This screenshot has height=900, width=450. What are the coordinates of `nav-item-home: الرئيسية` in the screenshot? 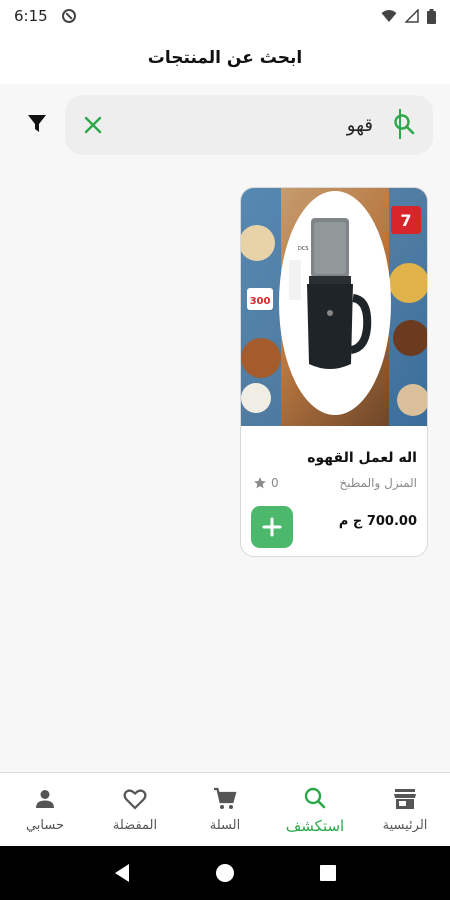 It's located at (405, 809).